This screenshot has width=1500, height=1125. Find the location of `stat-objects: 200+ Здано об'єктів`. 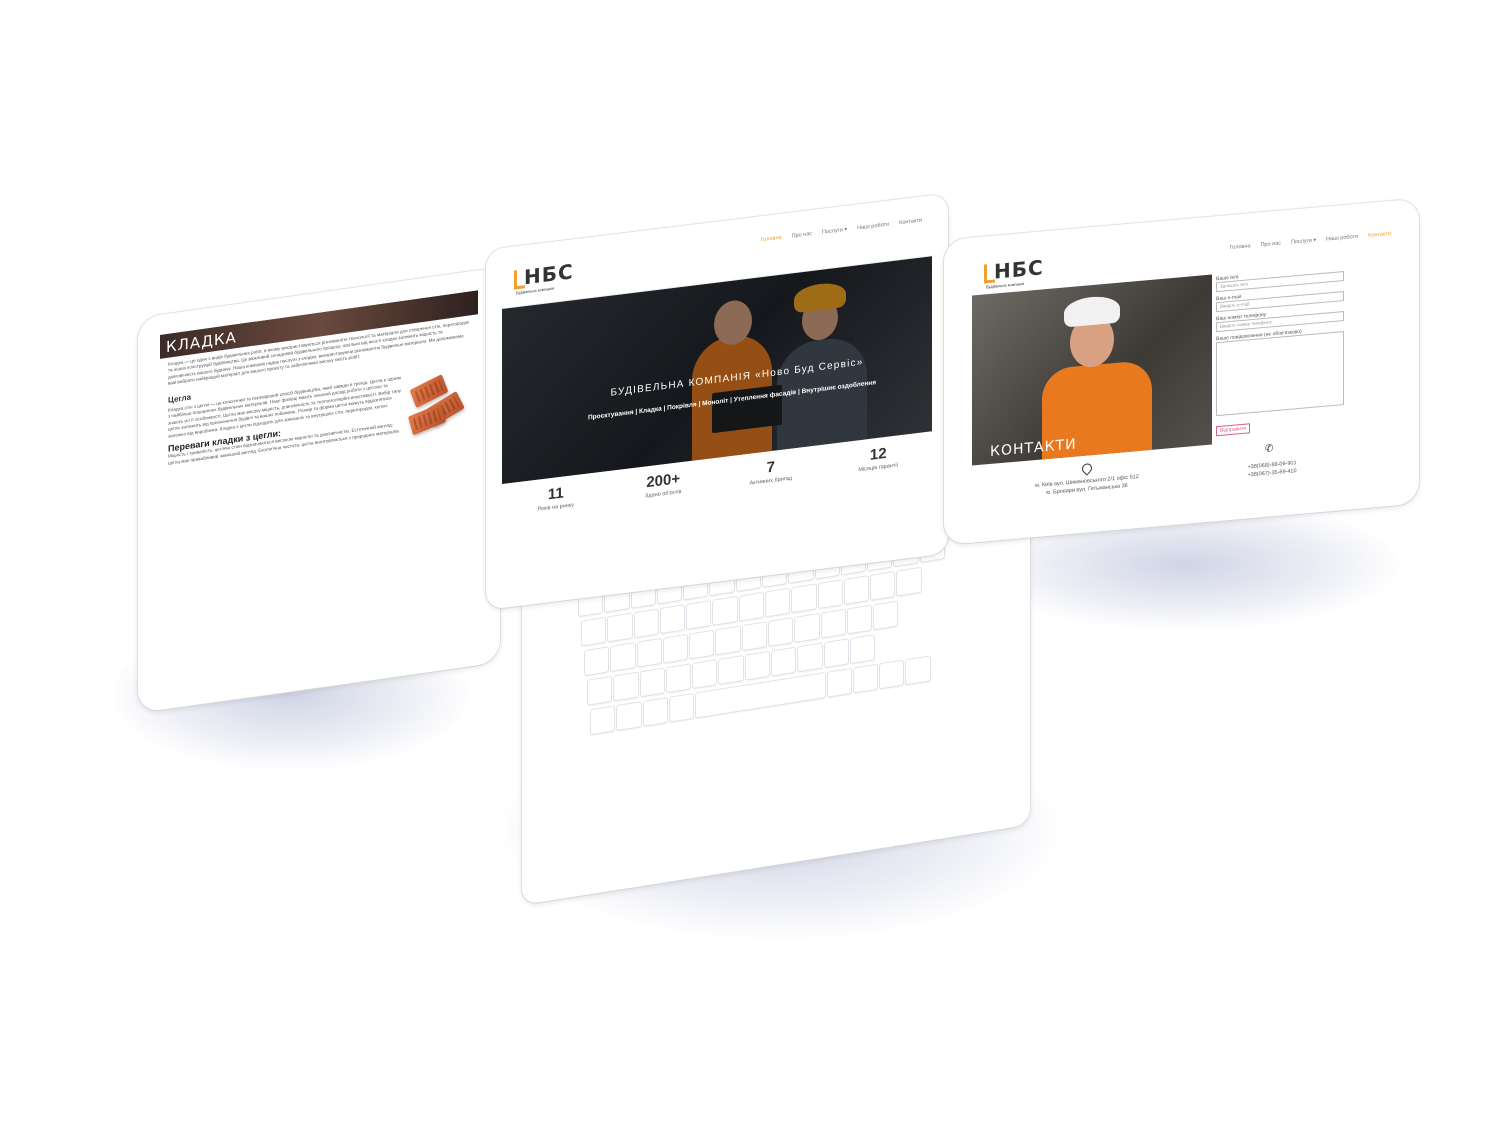

stat-objects: 200+ Здано об'єктів is located at coordinates (663, 485).